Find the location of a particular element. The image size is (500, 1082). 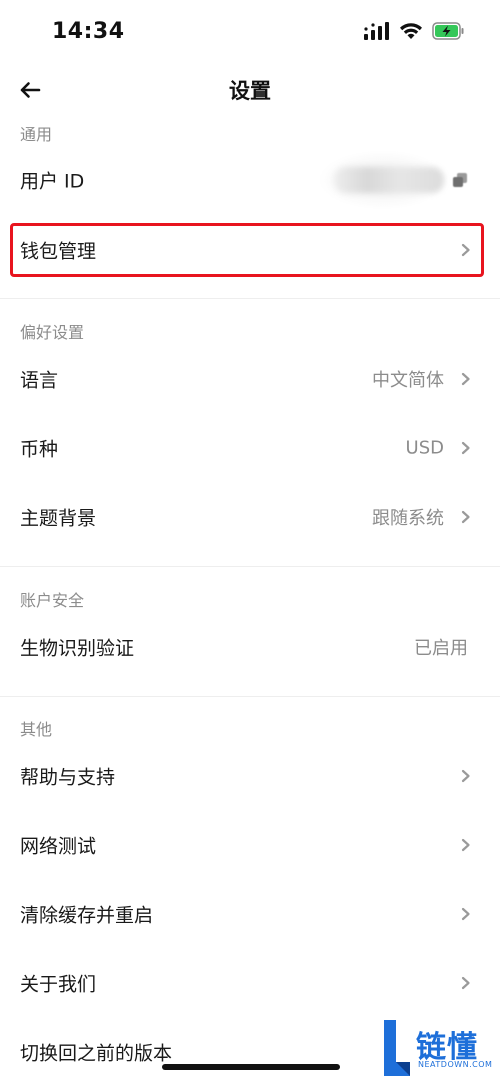

nav-bar: 设置 is located at coordinates (250, 90).